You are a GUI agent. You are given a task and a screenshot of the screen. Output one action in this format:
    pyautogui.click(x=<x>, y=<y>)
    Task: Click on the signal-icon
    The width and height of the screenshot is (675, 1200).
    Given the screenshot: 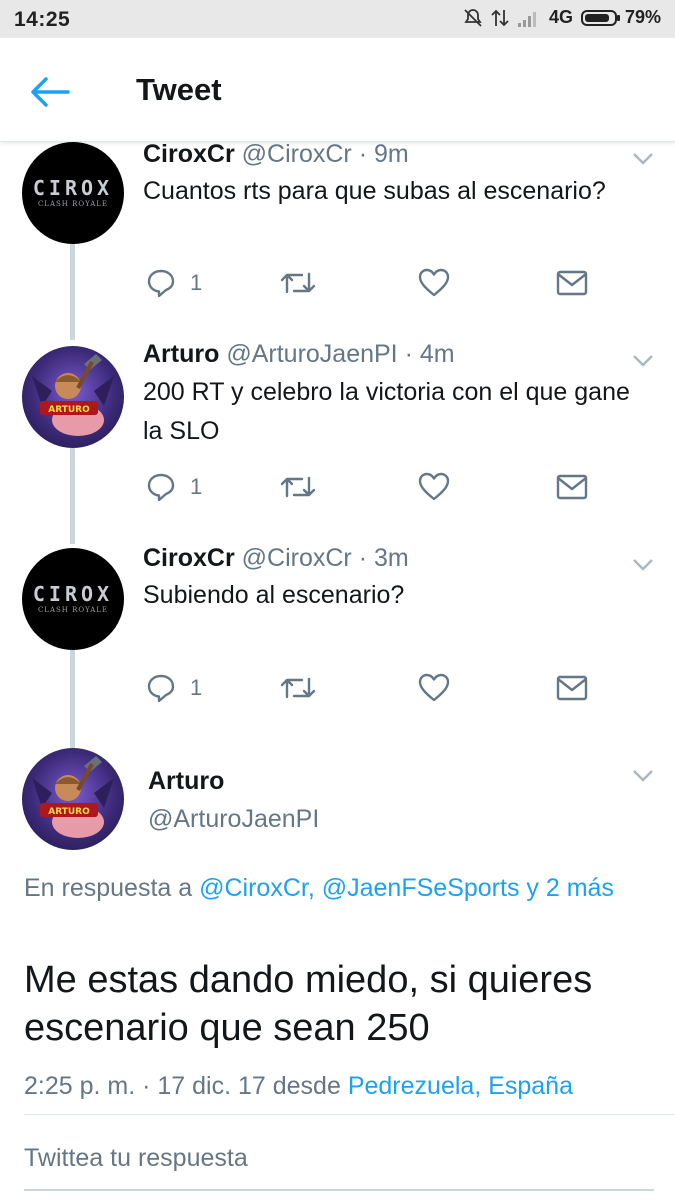 What is the action you would take?
    pyautogui.click(x=526, y=19)
    